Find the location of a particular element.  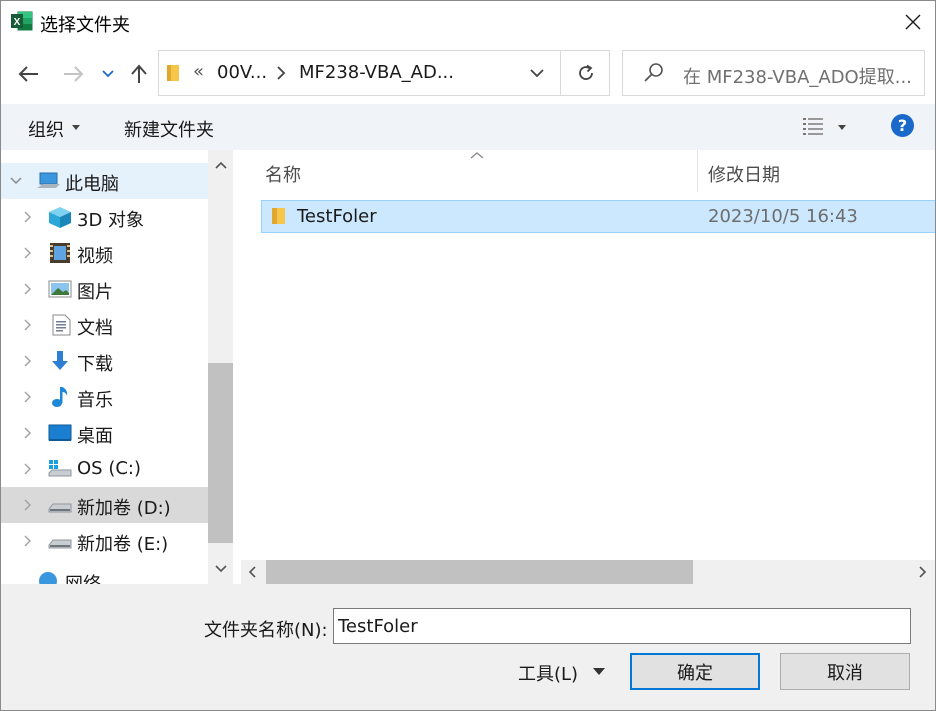

file-modified-date: 2023/10/5 16:43 is located at coordinates (783, 216).